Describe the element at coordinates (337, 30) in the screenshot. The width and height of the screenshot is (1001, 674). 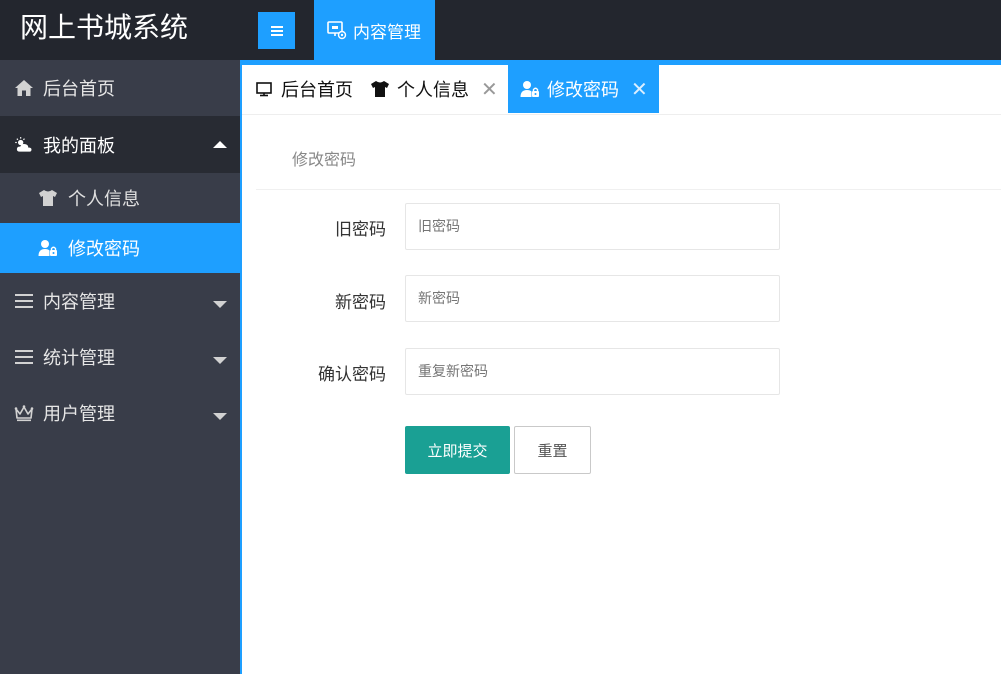
I see `content-manage-icon` at that location.